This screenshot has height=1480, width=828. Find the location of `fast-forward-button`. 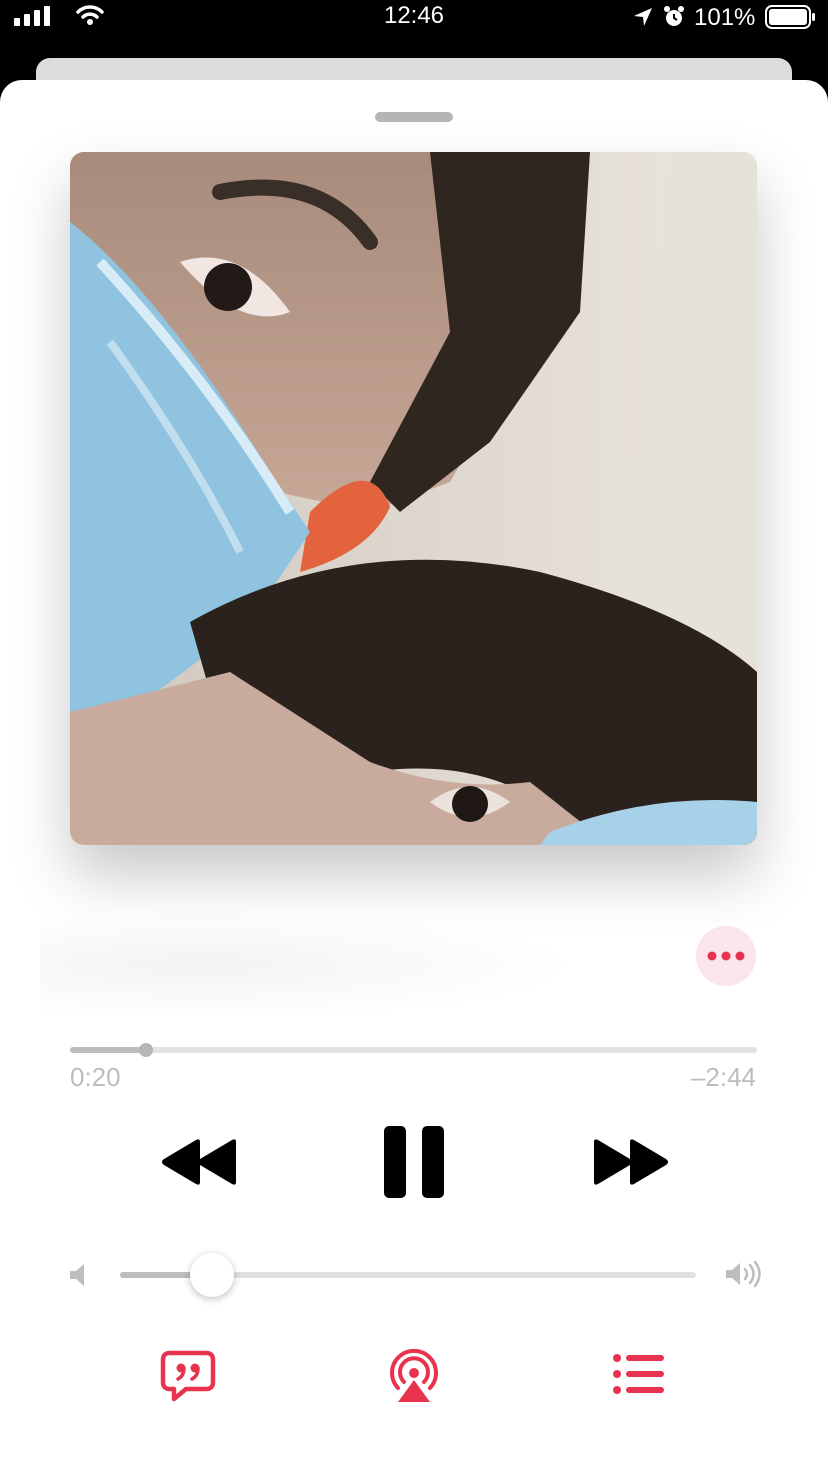

fast-forward-button is located at coordinates (630, 1162).